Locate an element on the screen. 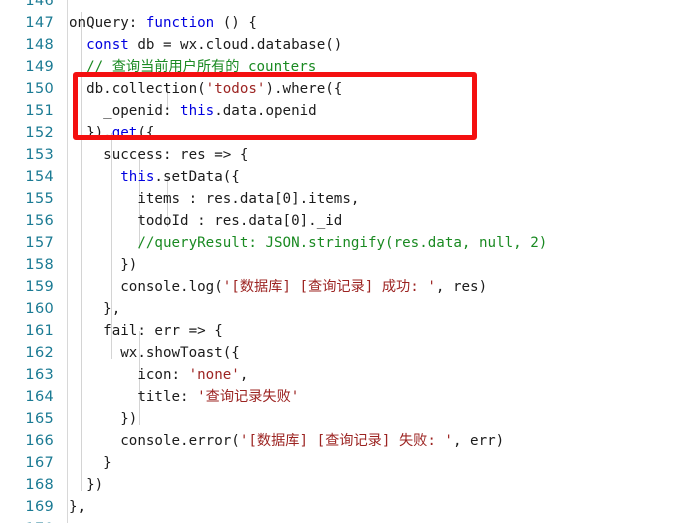 The height and width of the screenshot is (523, 690). code-line: _openid: this.data.openid is located at coordinates (193, 111).